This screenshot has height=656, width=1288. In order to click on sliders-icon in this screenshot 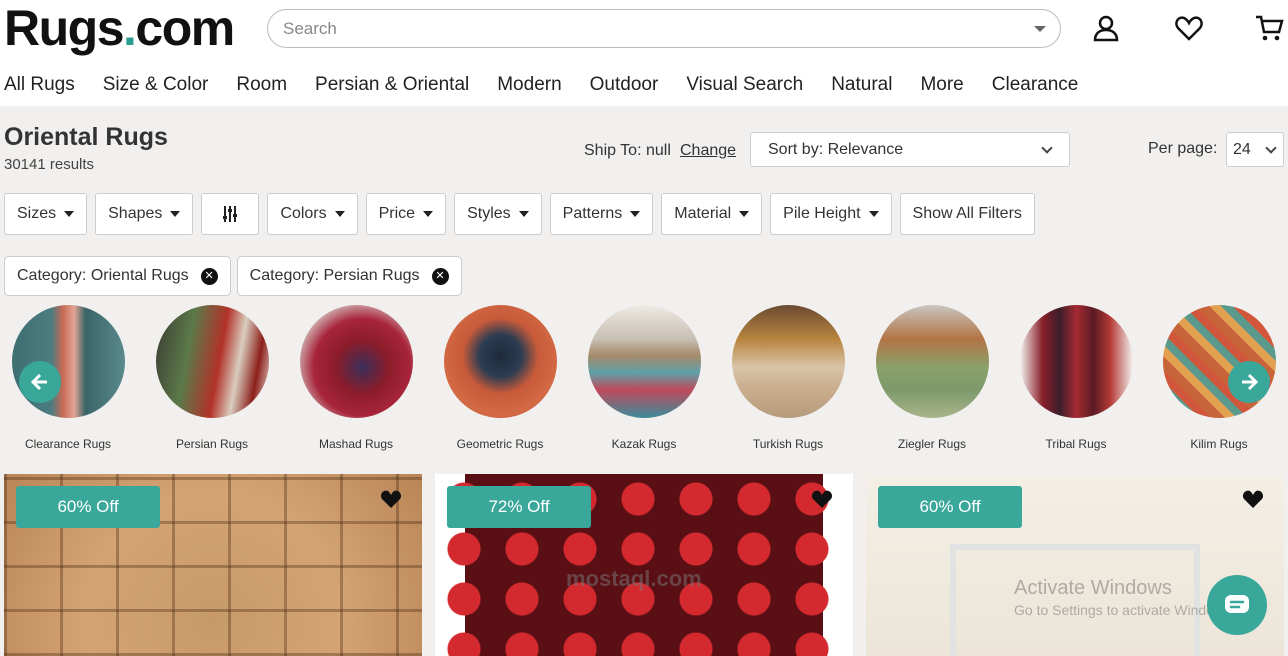, I will do `click(230, 214)`.